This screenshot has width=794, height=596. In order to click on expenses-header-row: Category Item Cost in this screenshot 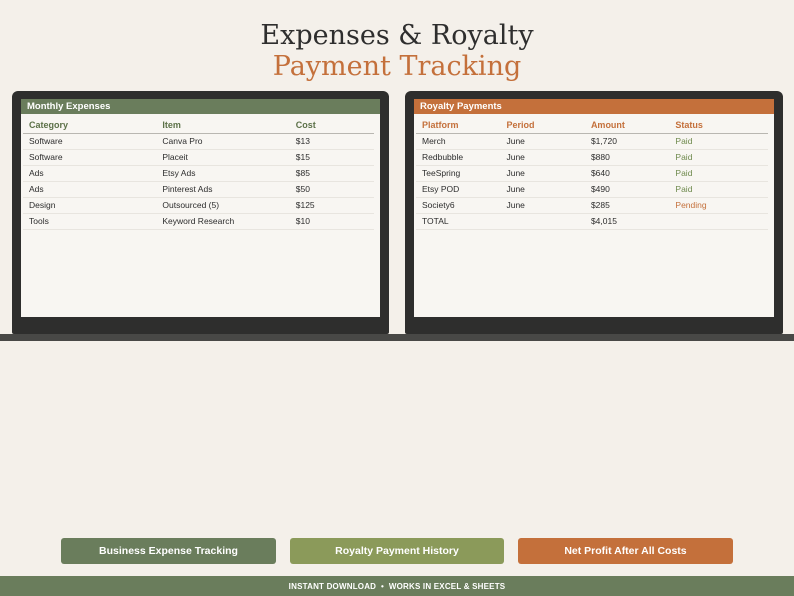, I will do `click(198, 126)`.